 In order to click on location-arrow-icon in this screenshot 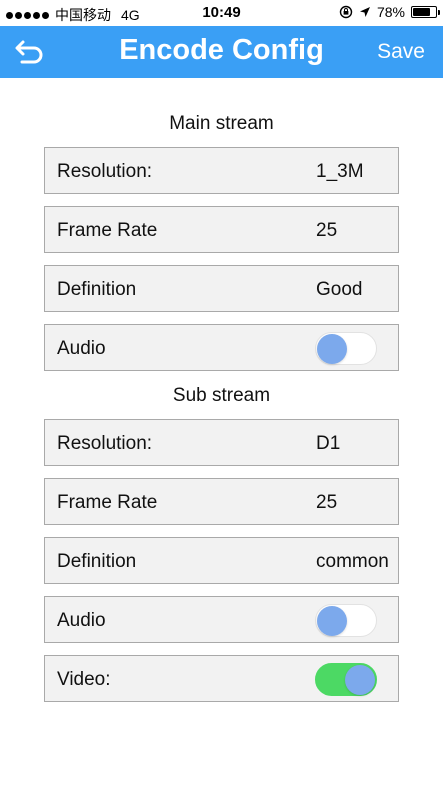, I will do `click(364, 12)`.